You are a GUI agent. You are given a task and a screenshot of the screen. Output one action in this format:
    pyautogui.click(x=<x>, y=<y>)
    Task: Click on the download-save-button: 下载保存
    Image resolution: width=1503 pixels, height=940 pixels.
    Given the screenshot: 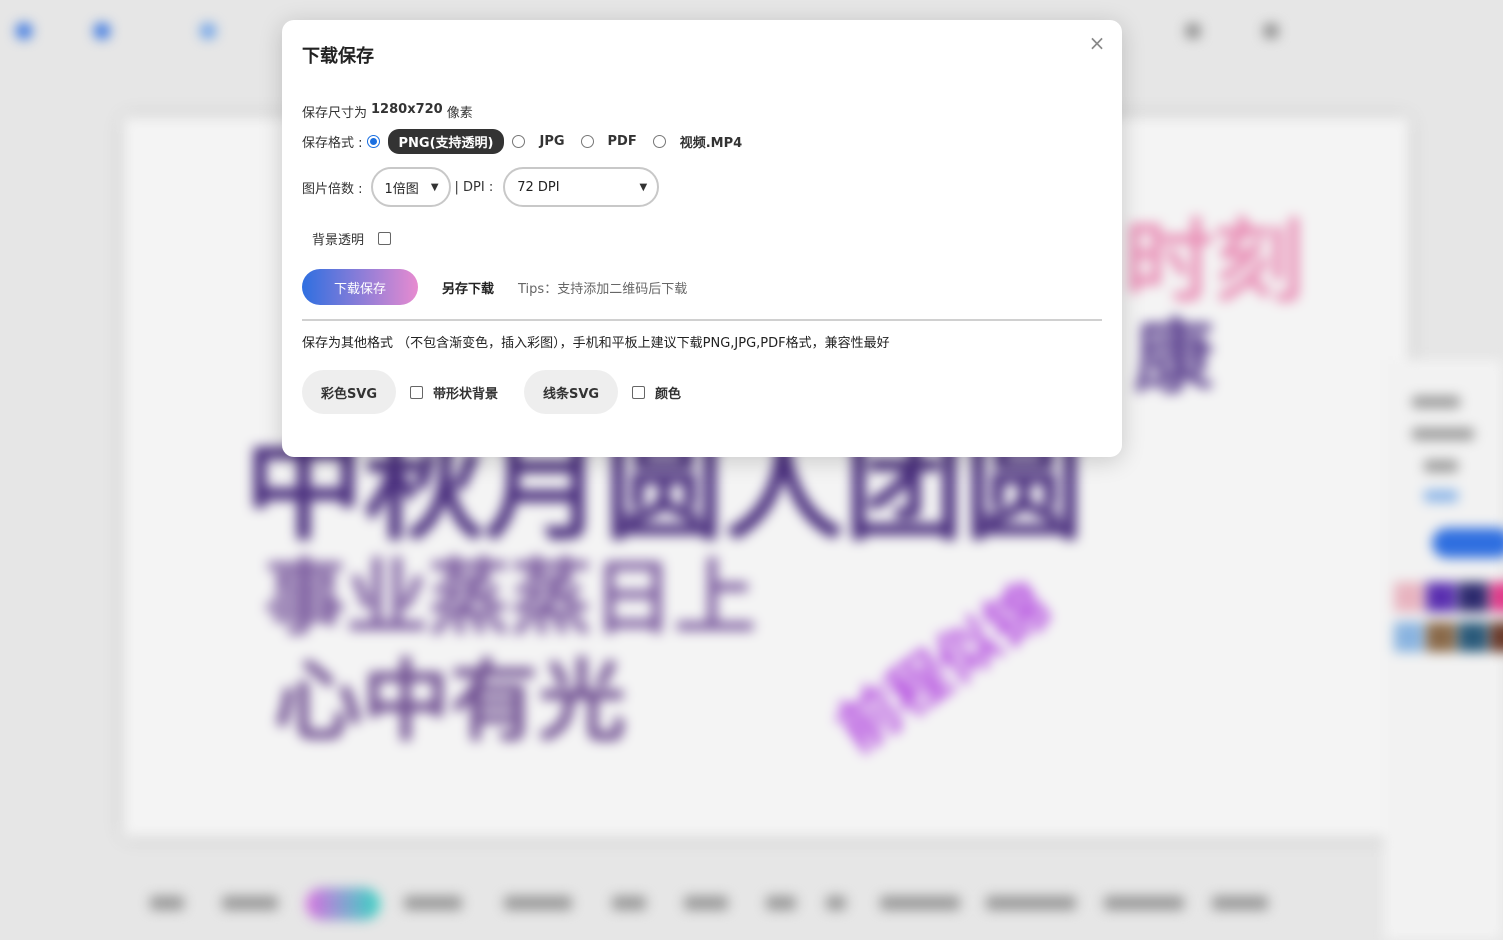 What is the action you would take?
    pyautogui.click(x=360, y=287)
    